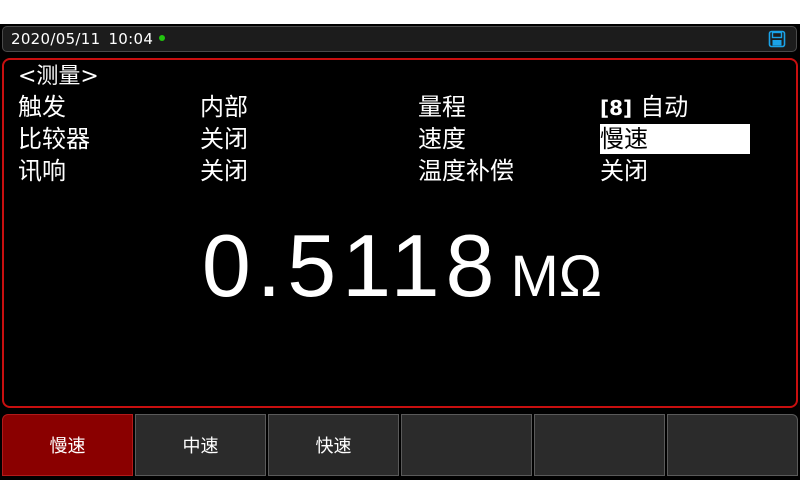  I want to click on status-date: 2020/05/11, so click(56, 39).